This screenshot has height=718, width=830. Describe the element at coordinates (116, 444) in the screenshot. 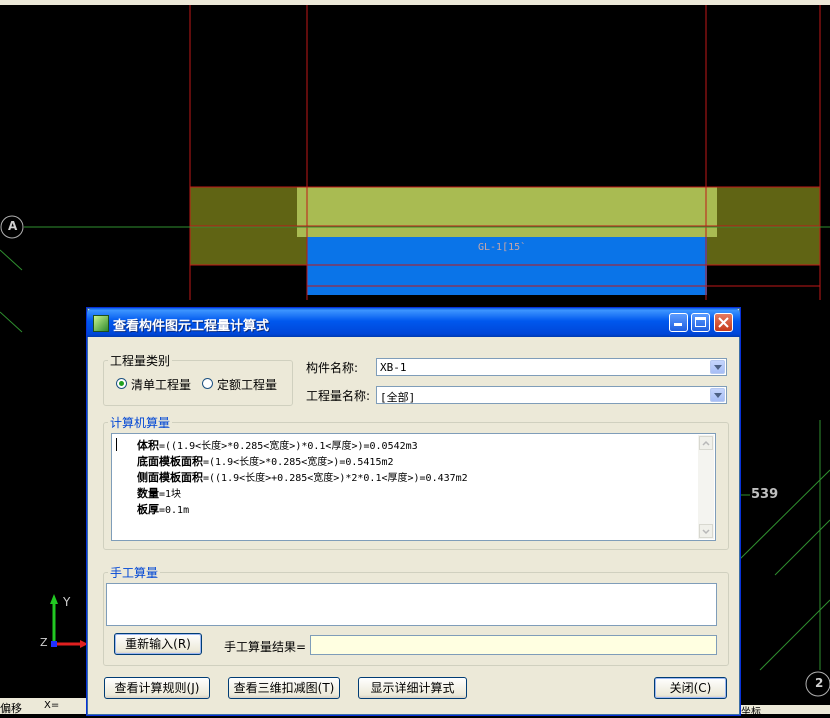

I see `text-cursor` at that location.